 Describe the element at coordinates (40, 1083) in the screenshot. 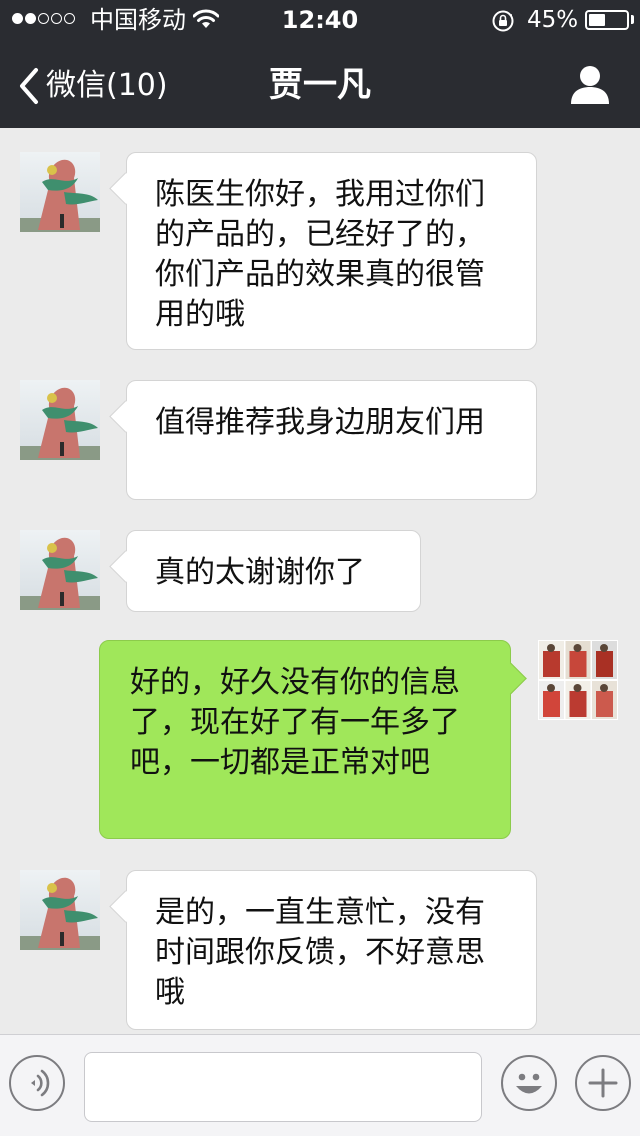

I see `voice-icon` at that location.